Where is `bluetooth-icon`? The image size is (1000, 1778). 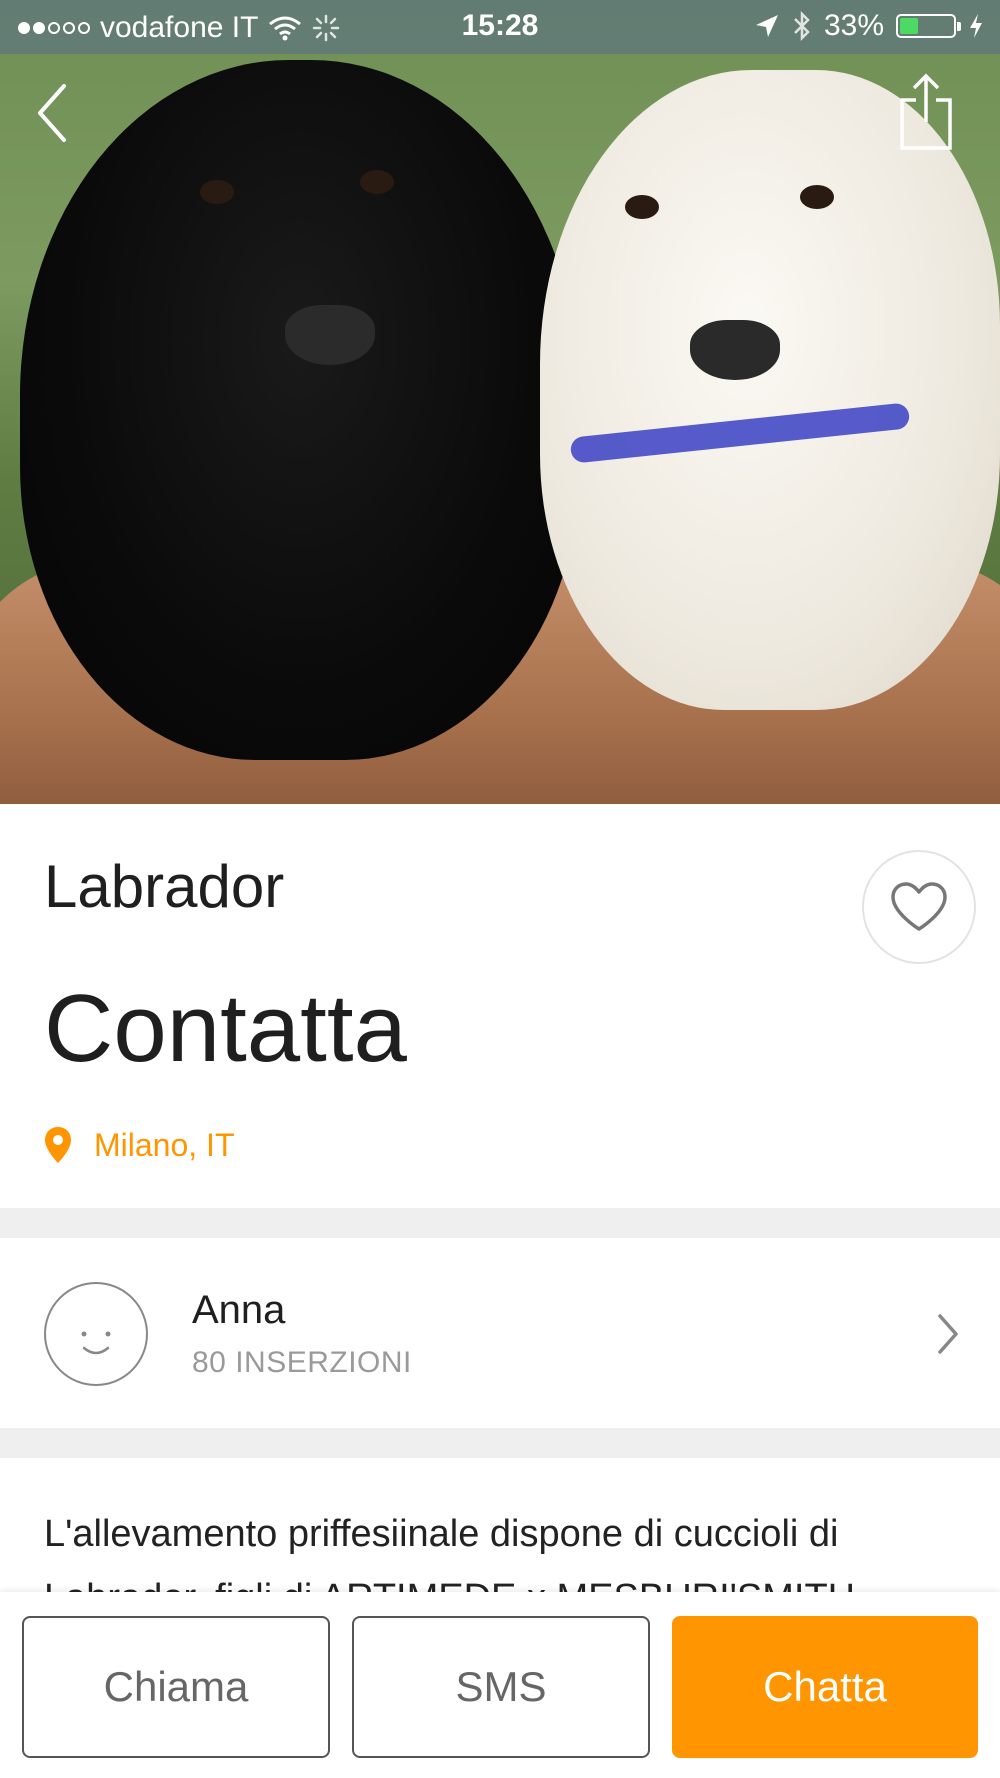 bluetooth-icon is located at coordinates (802, 26).